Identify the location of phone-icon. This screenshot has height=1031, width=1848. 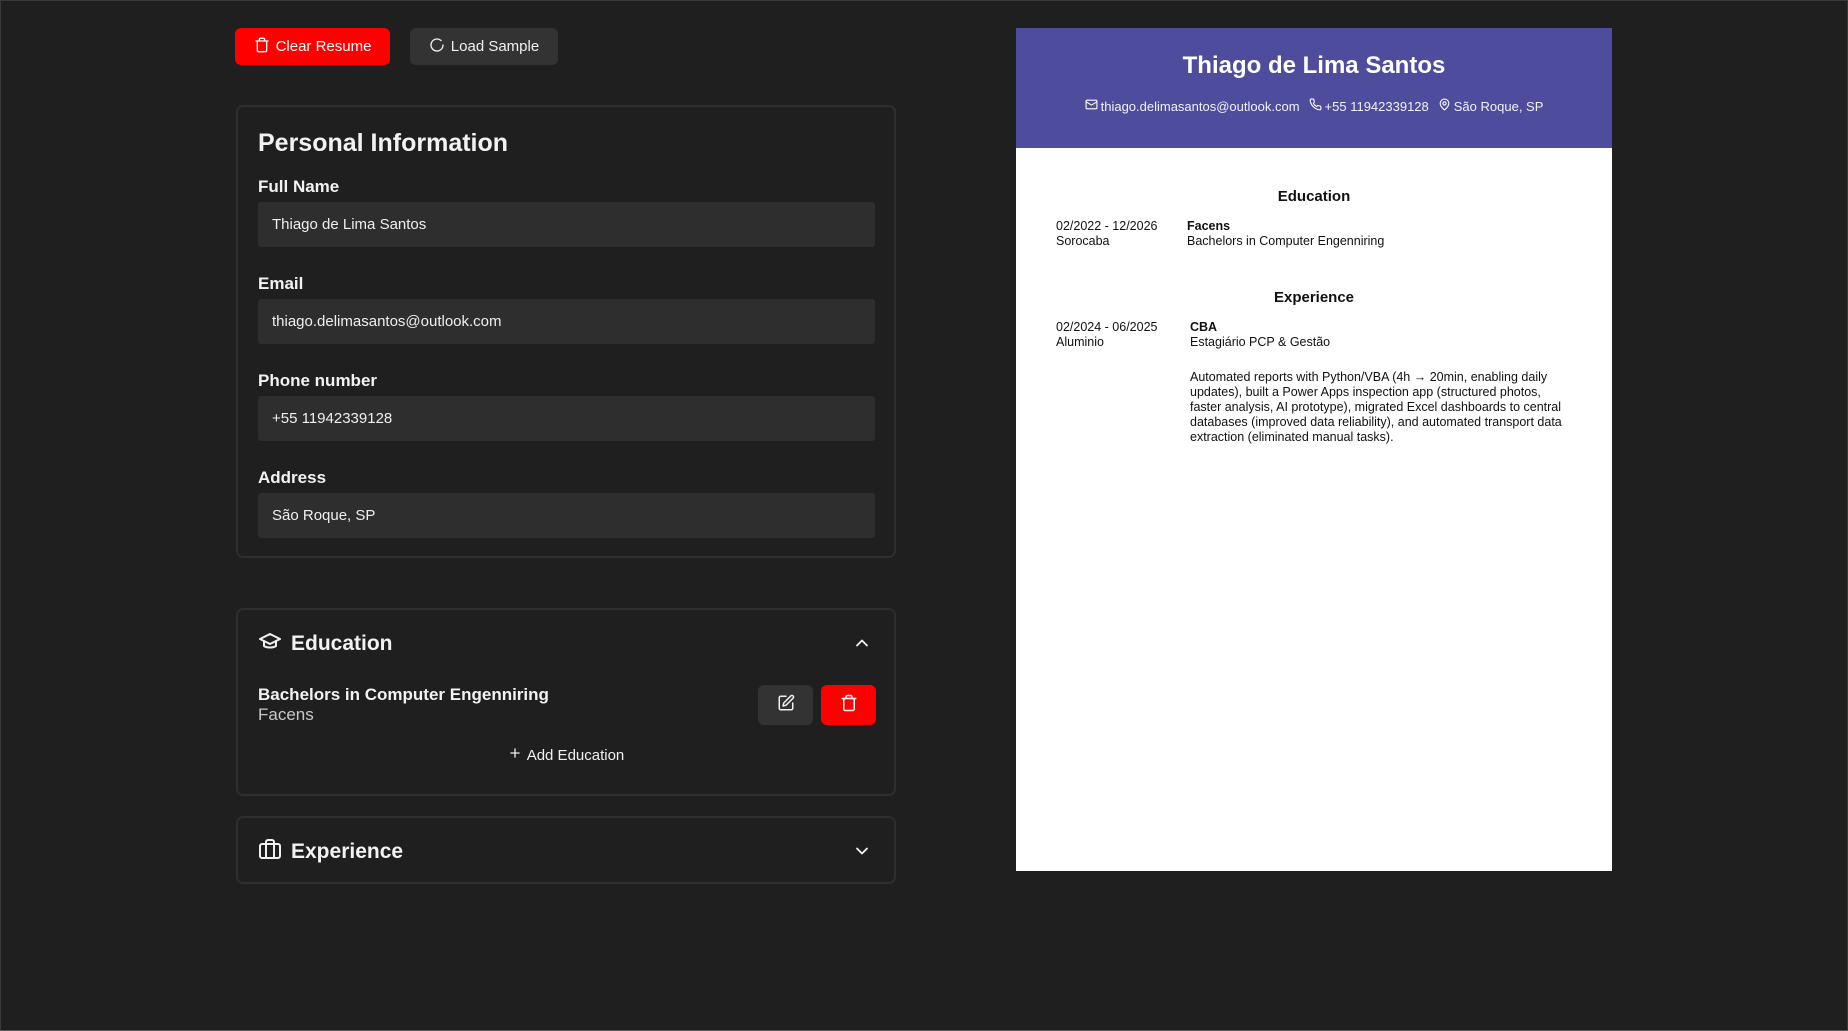
(1315, 106).